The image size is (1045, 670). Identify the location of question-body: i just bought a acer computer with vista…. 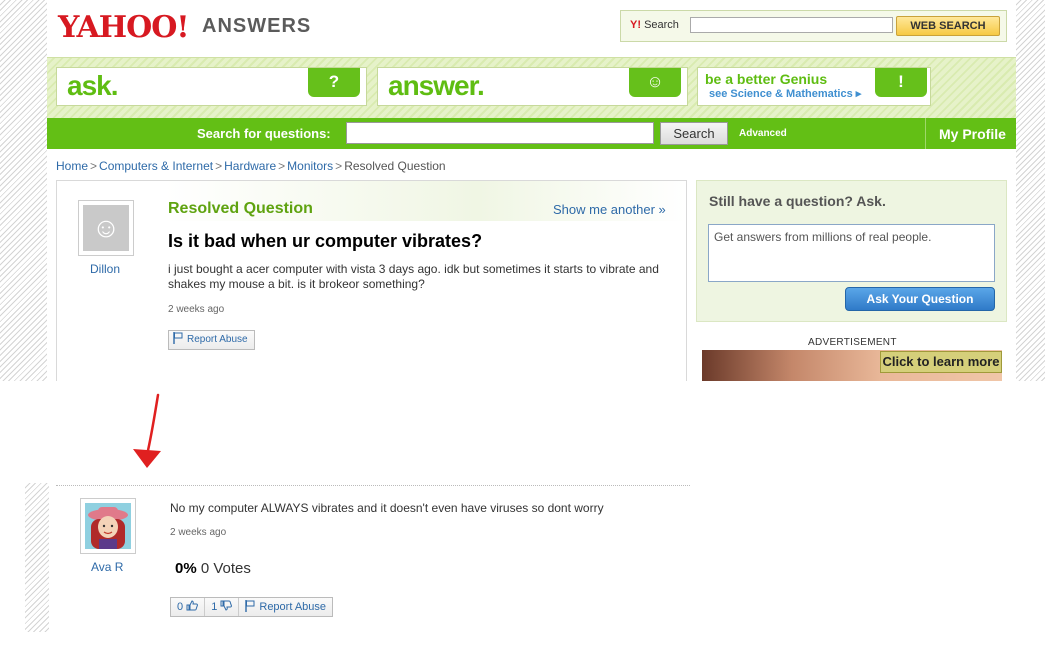
(413, 276).